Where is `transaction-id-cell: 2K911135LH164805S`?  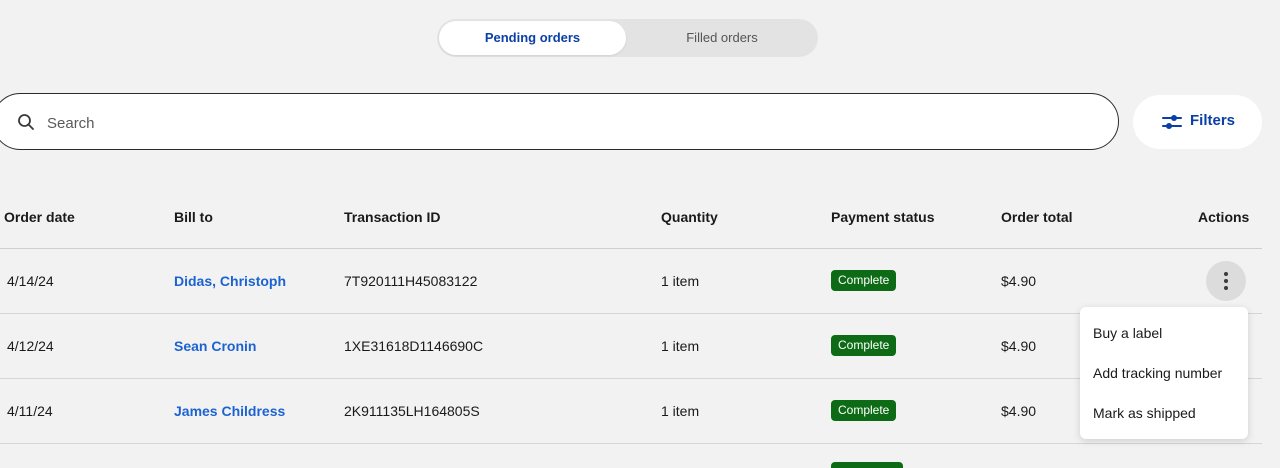
transaction-id-cell: 2K911135LH164805S is located at coordinates (412, 411).